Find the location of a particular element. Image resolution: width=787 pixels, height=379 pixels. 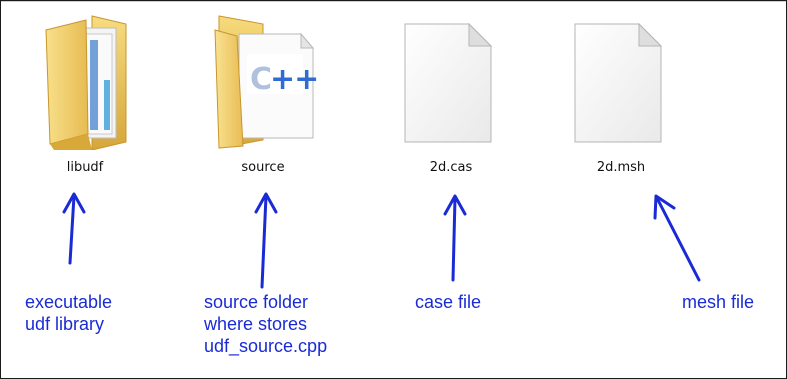

annotation-line: source folder is located at coordinates (256, 302).